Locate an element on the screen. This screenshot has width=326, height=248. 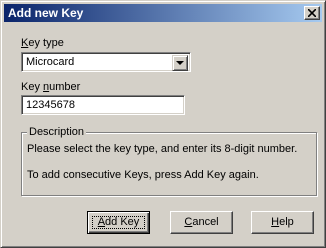
key-number-field: 12345678 is located at coordinates (103, 105).